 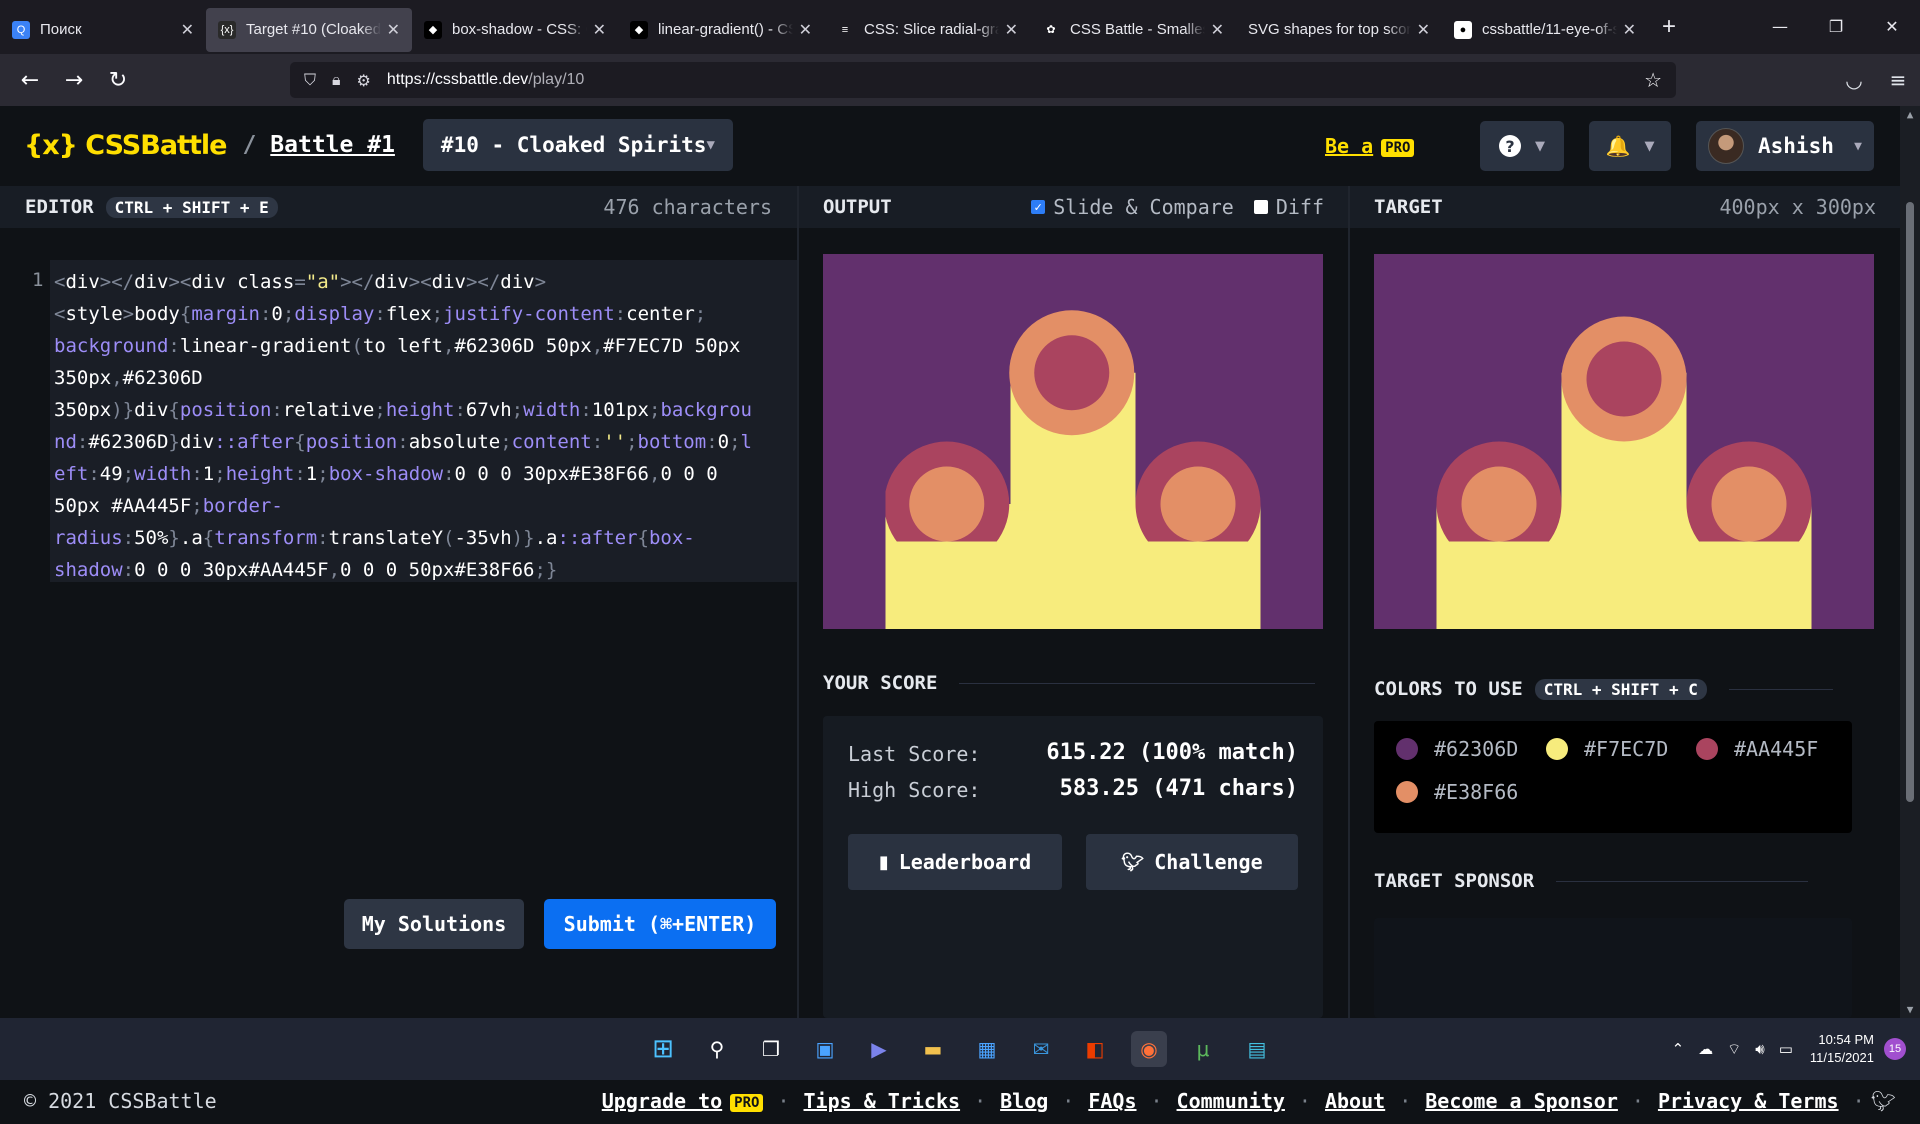 I want to click on output-preview, so click(x=1073, y=441).